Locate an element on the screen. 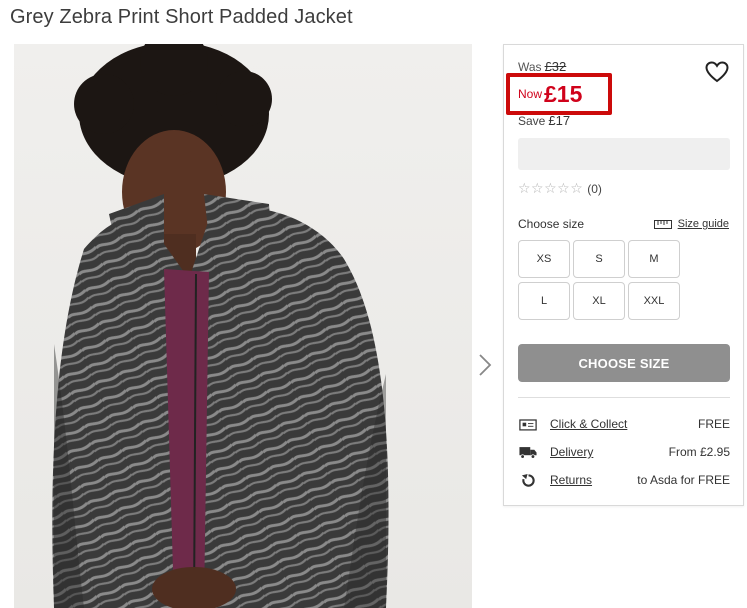 The height and width of the screenshot is (608, 747). size-guide-label: Size guide is located at coordinates (703, 224).